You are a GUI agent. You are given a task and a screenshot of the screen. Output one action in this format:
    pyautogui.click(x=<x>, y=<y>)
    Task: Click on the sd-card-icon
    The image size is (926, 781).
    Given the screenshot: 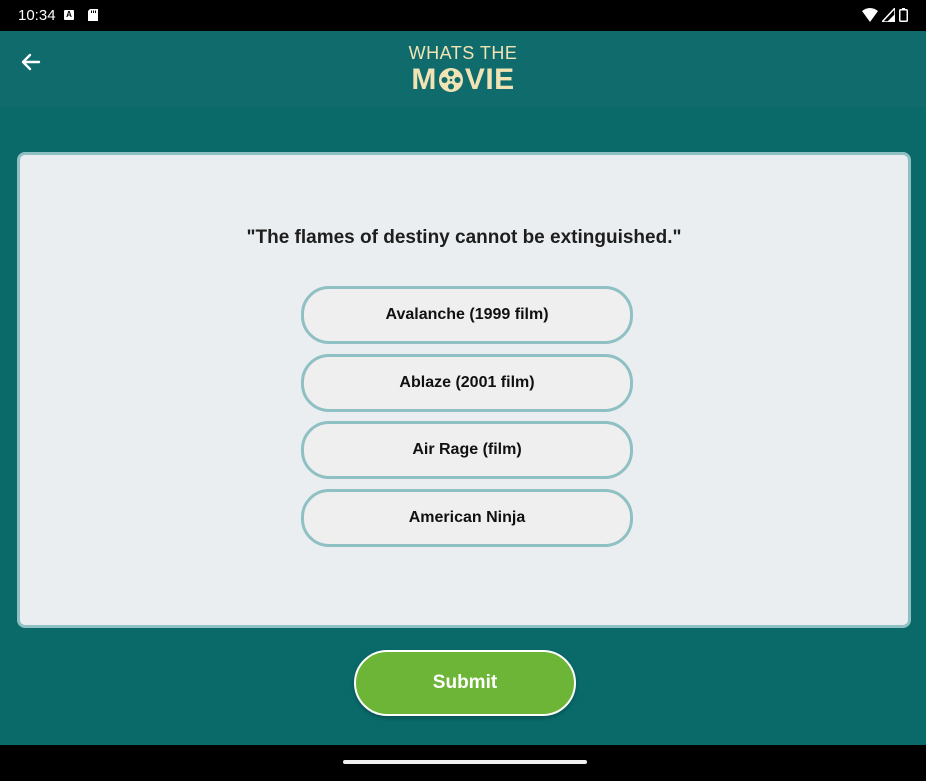 What is the action you would take?
    pyautogui.click(x=93, y=15)
    